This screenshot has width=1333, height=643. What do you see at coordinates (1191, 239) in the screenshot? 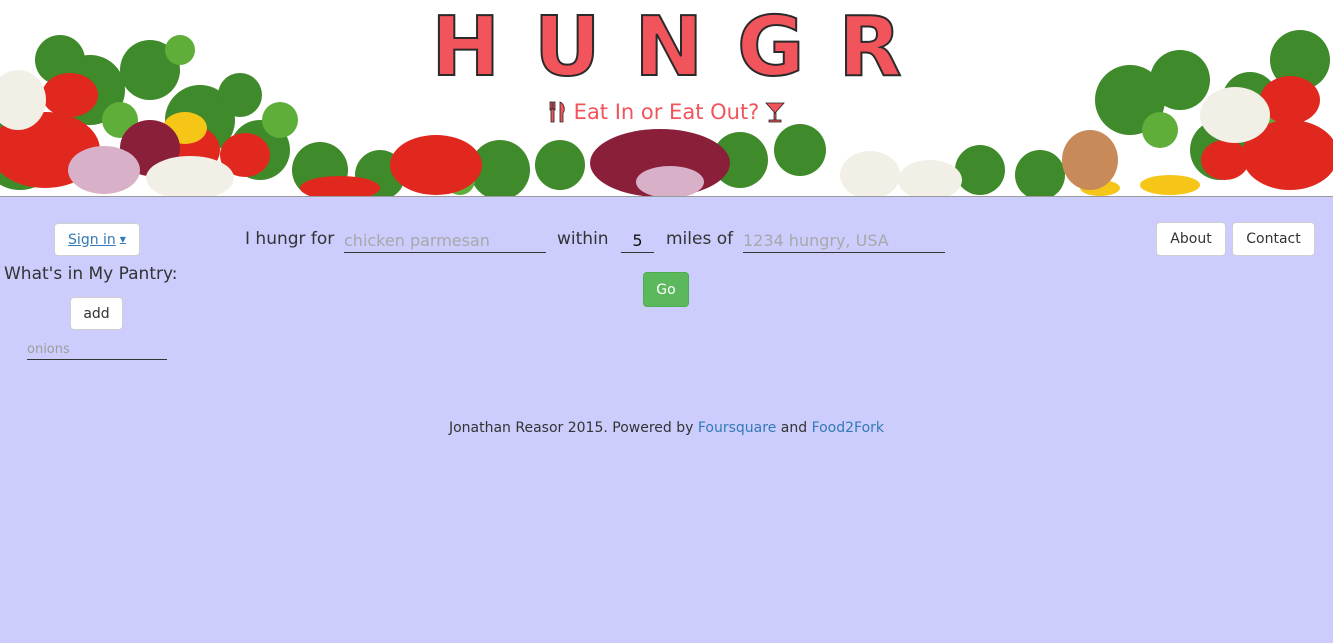
I see `about-button: About` at bounding box center [1191, 239].